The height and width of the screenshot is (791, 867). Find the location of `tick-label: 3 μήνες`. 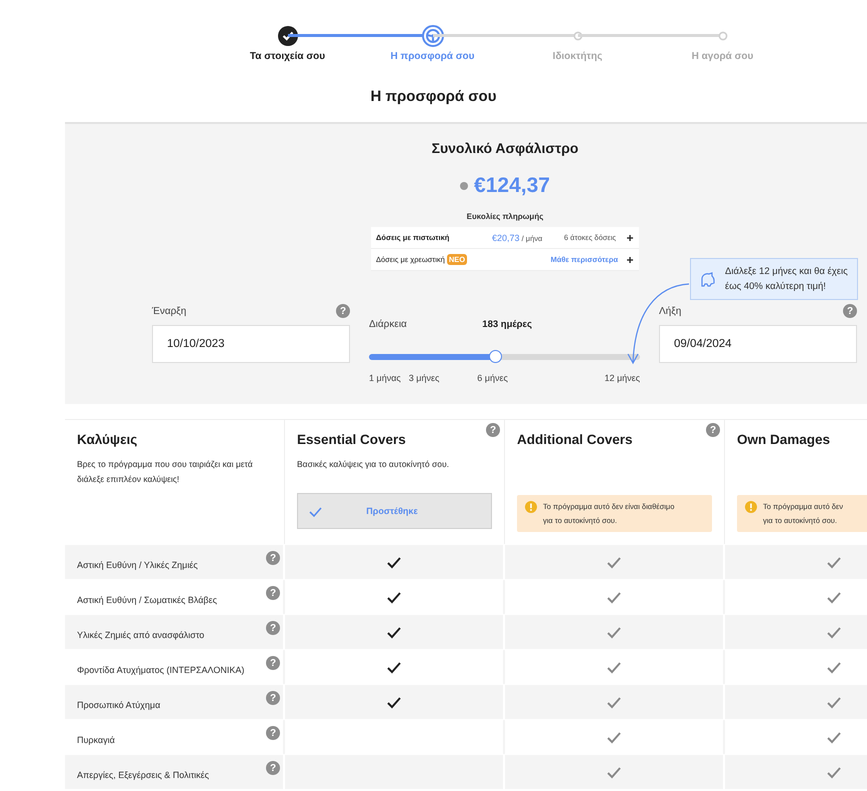

tick-label: 3 μήνες is located at coordinates (424, 378).